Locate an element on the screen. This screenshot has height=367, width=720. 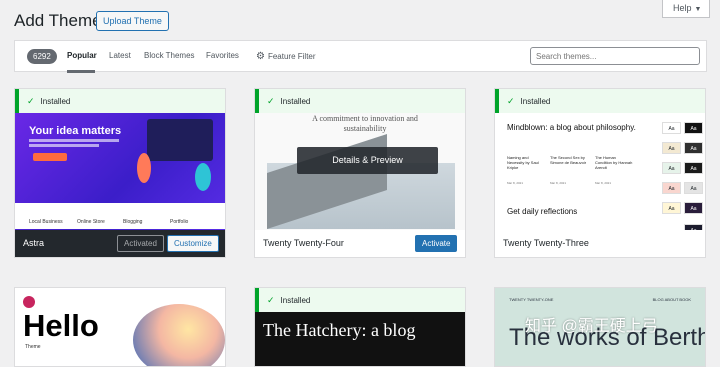
theme-count-badge: 6292 is located at coordinates (42, 56).